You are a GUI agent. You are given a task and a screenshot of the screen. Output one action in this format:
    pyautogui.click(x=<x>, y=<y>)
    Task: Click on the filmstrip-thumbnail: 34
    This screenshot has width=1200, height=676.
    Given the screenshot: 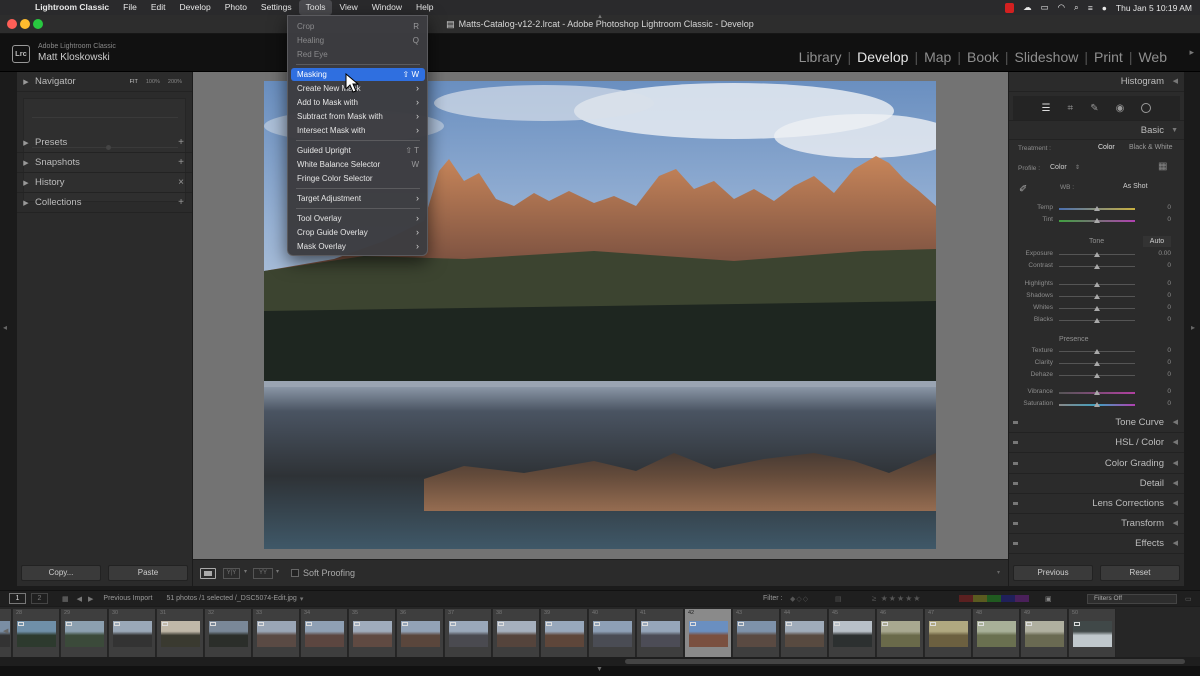 What is the action you would take?
    pyautogui.click(x=324, y=634)
    